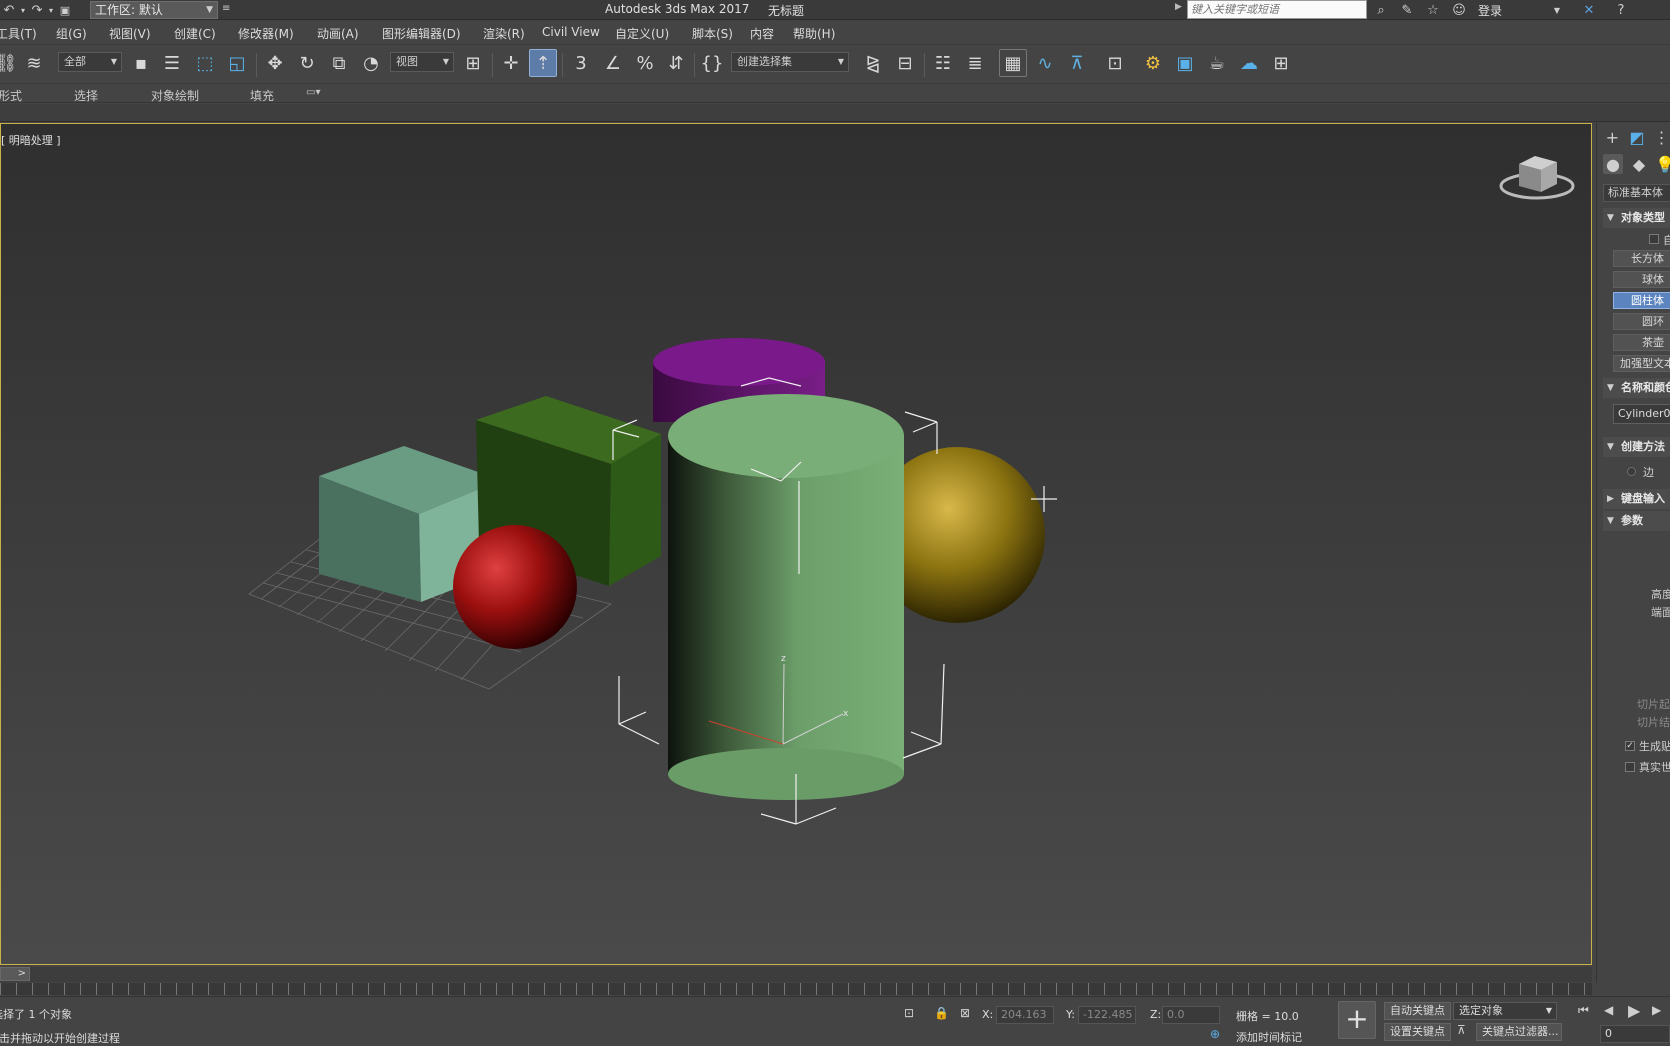  What do you see at coordinates (613, 63) in the screenshot?
I see `angle-snap-icon: ∠` at bounding box center [613, 63].